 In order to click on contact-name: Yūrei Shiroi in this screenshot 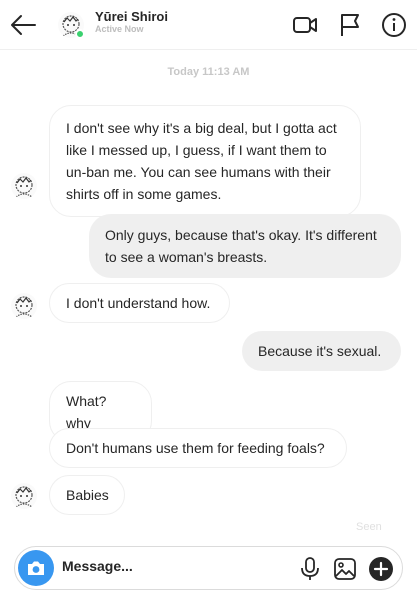, I will do `click(131, 16)`.